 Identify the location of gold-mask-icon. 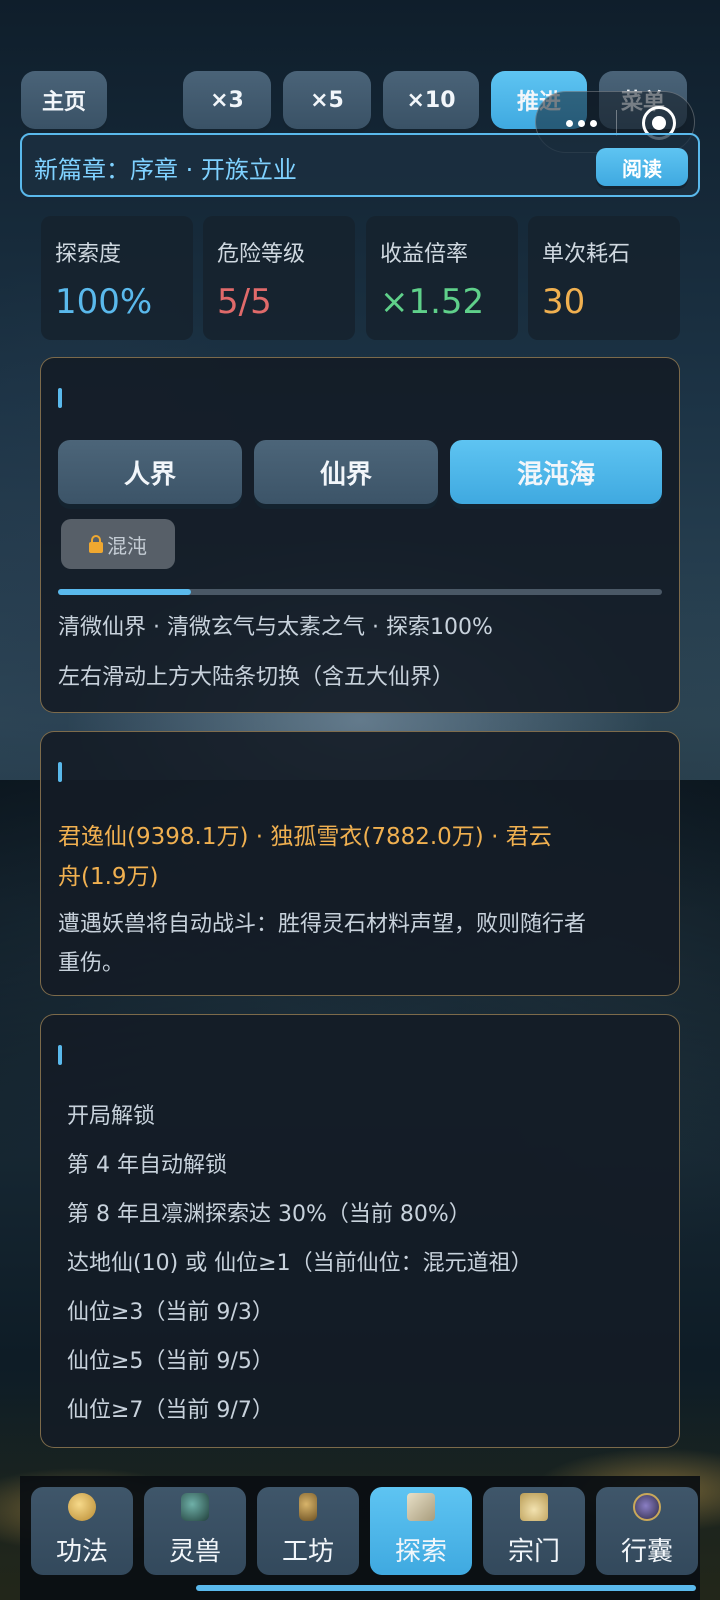
(82, 1507).